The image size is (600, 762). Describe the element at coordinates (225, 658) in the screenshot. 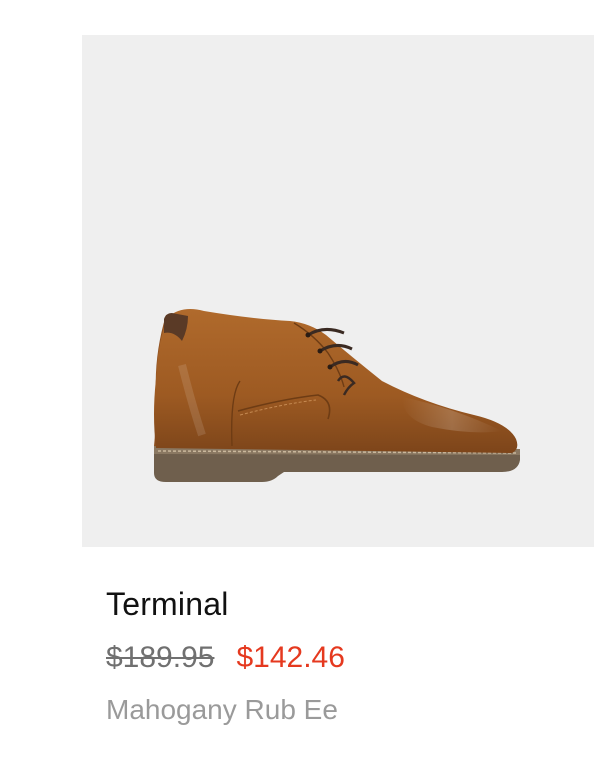

I see `price-row: $189.95 $142.46` at that location.